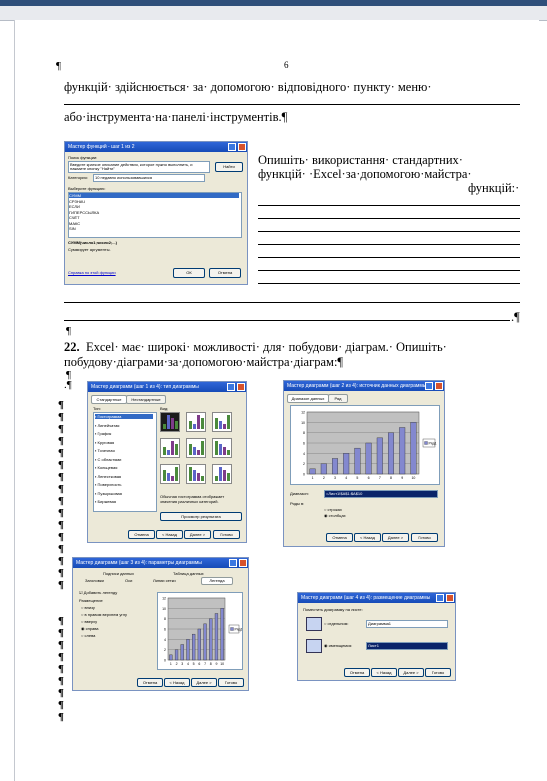 This screenshot has width=547, height=781. What do you see at coordinates (164, 580) in the screenshot?
I see `tab-gridlines: Линии сетки` at bounding box center [164, 580].